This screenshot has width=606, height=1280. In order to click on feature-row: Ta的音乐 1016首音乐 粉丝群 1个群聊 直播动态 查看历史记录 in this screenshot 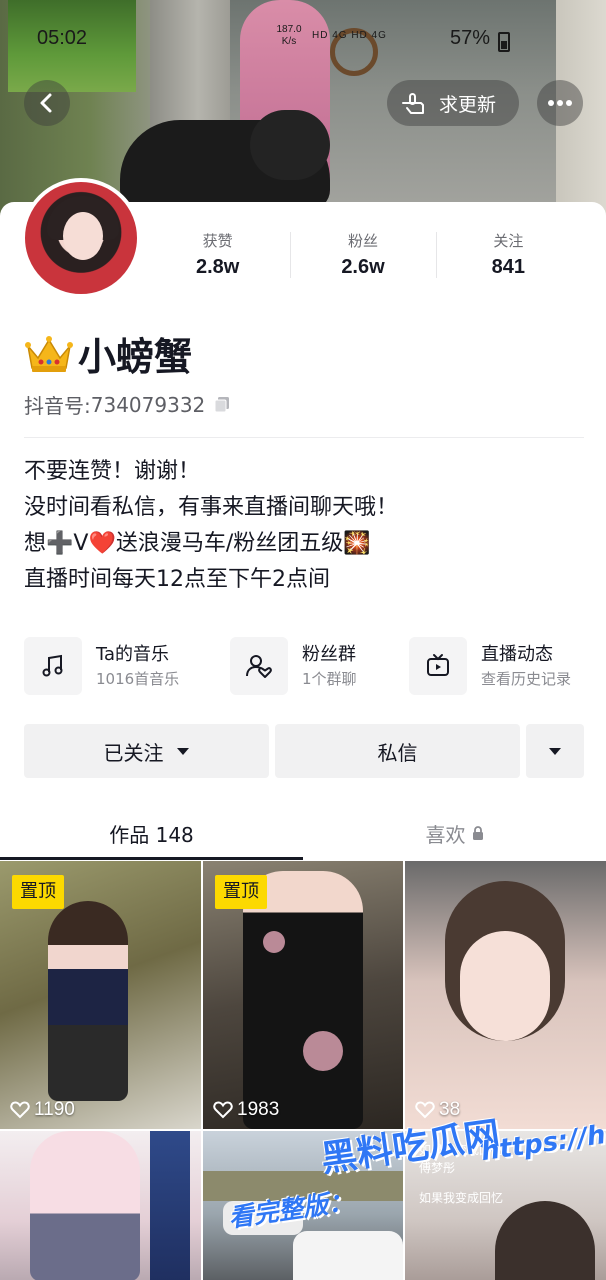, I will do `click(305, 666)`.